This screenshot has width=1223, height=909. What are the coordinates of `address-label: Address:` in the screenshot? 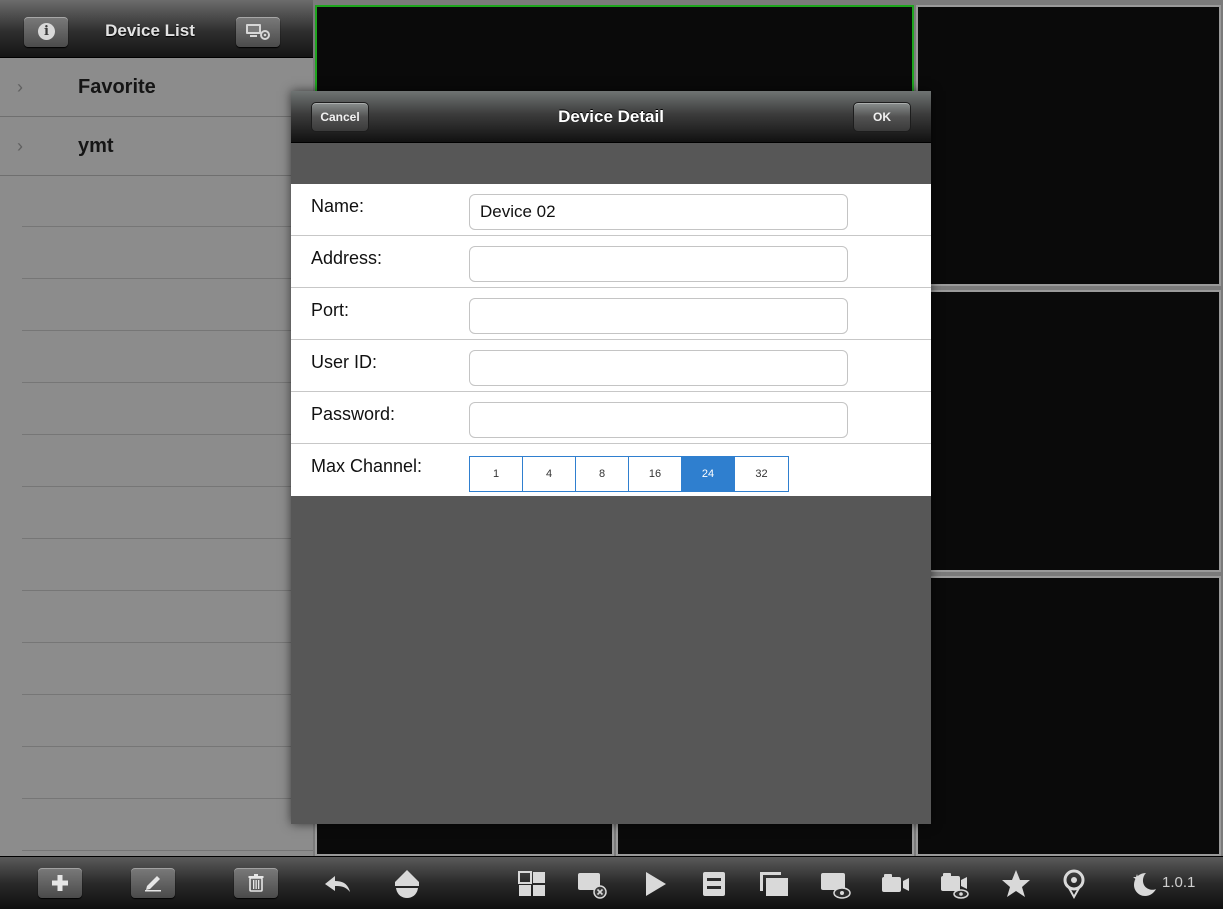 It's located at (347, 258).